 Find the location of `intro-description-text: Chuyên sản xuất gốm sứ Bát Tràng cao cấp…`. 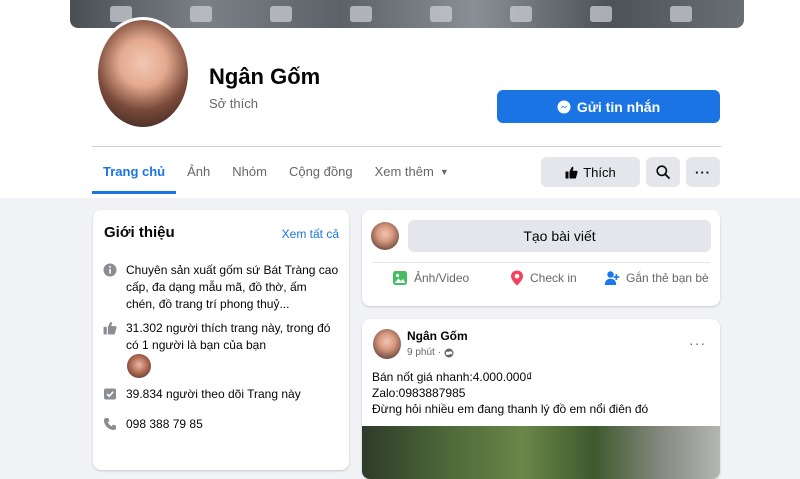

intro-description-text: Chuyên sản xuất gốm sứ Bát Tràng cao cấp… is located at coordinates (232, 287).